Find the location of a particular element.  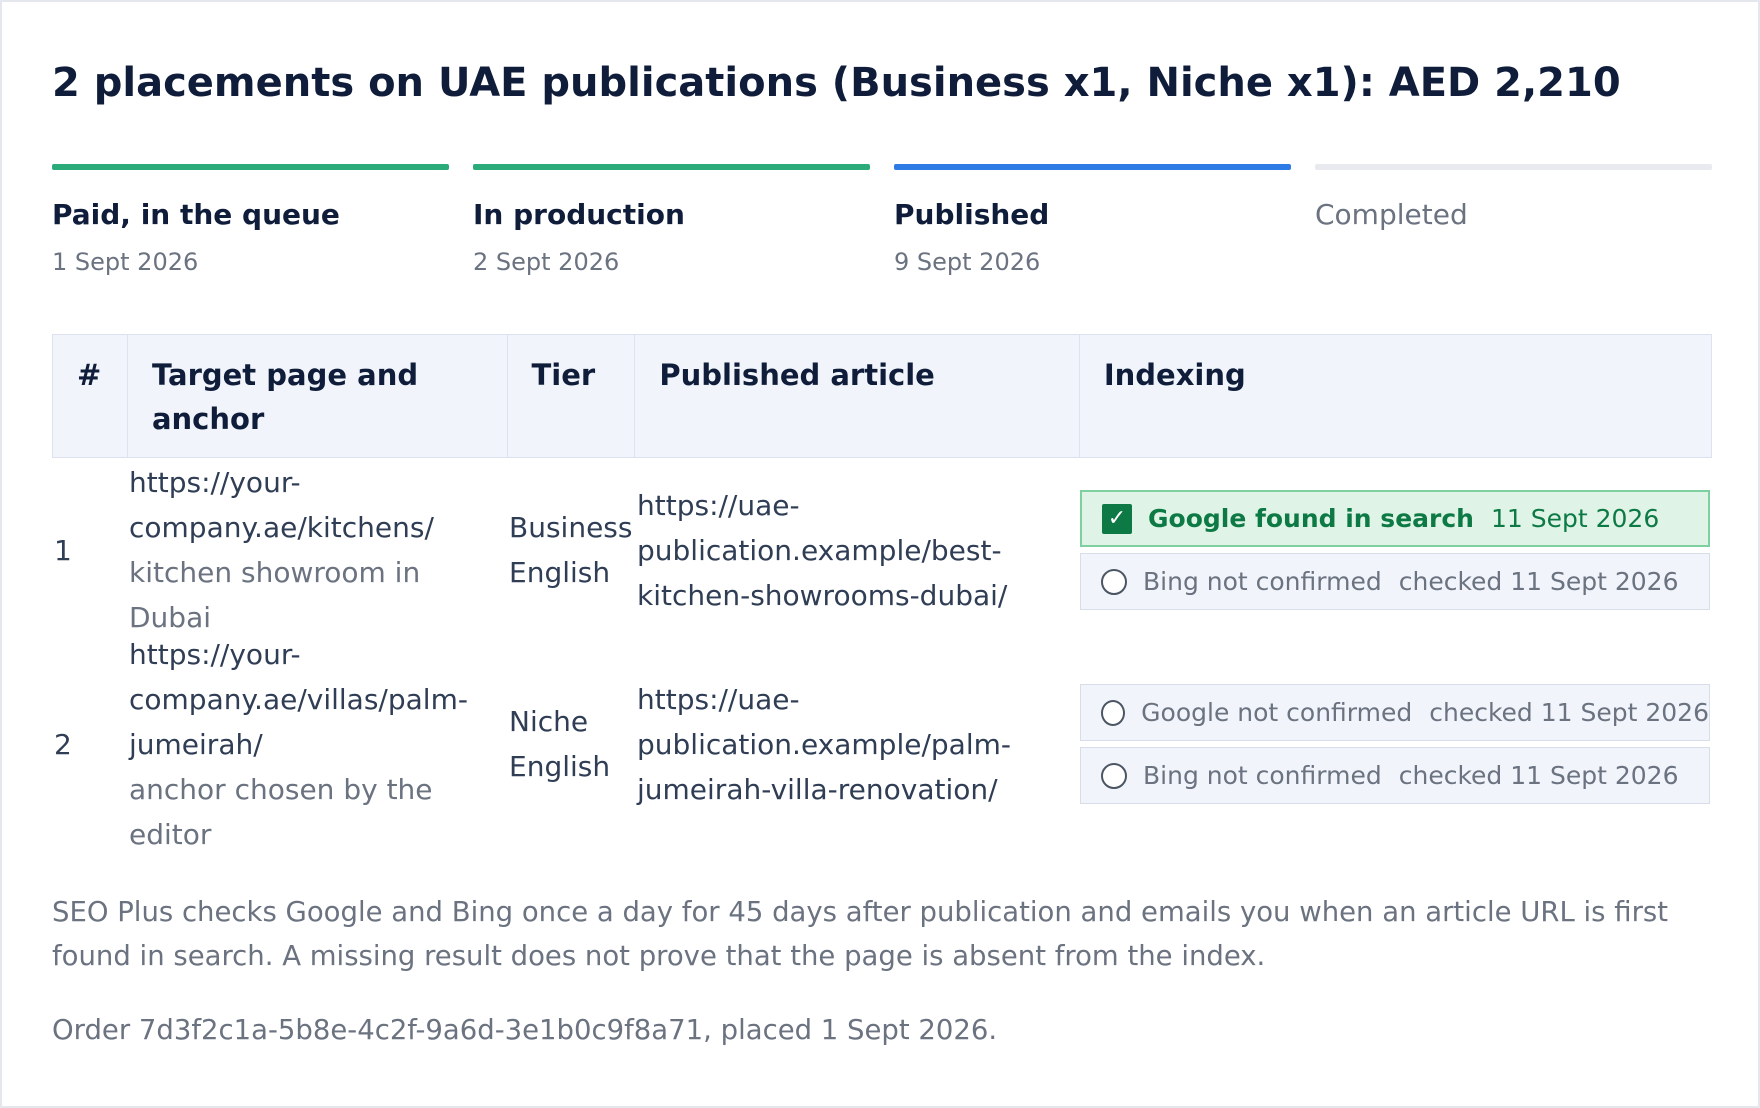

column-header-number: # is located at coordinates (90, 396).